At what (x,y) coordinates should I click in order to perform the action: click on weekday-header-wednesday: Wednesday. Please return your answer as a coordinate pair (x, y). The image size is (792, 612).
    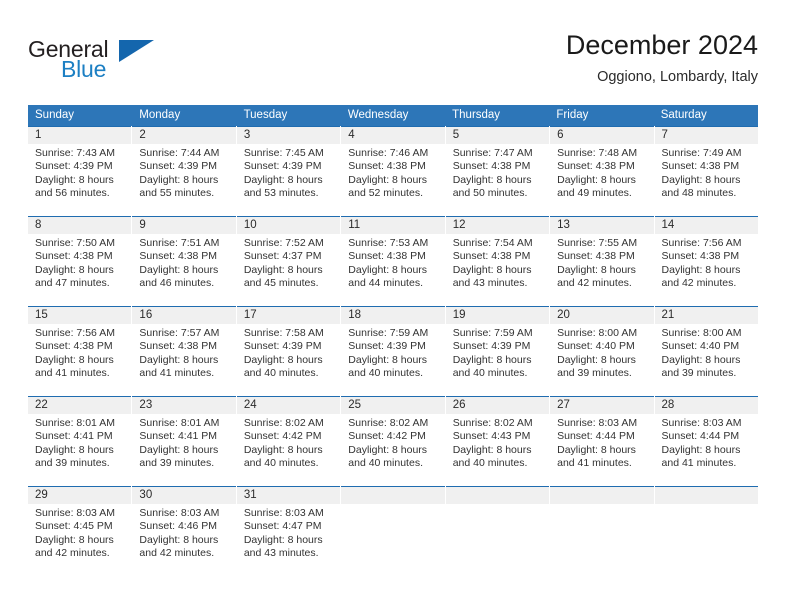
    Looking at the image, I should click on (393, 115).